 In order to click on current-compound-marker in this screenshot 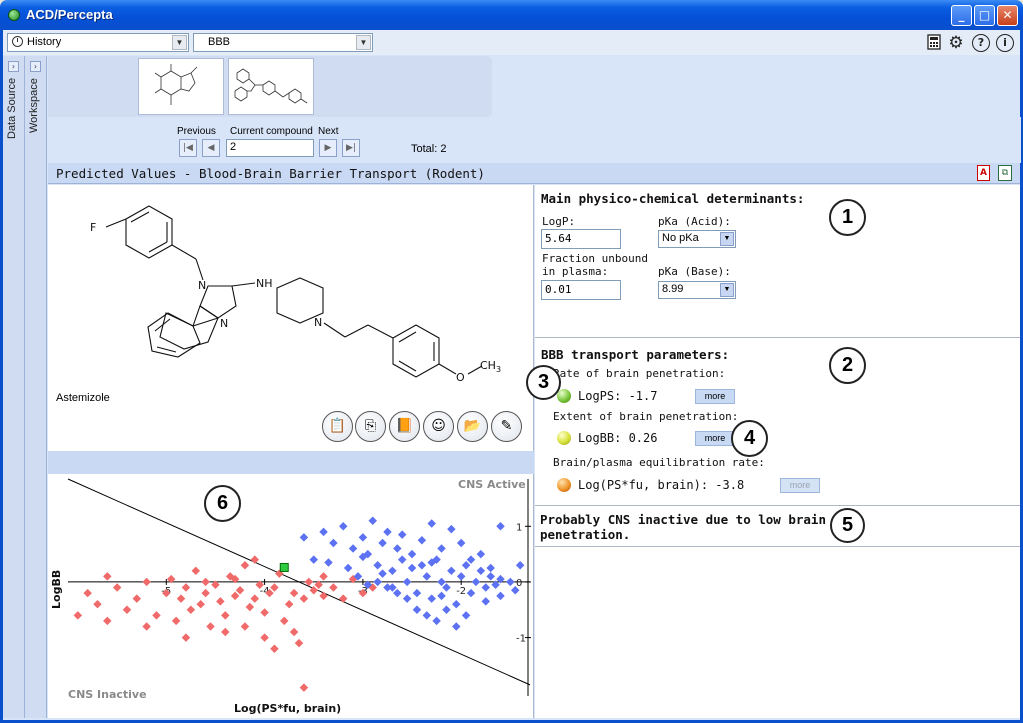, I will do `click(284, 567)`.